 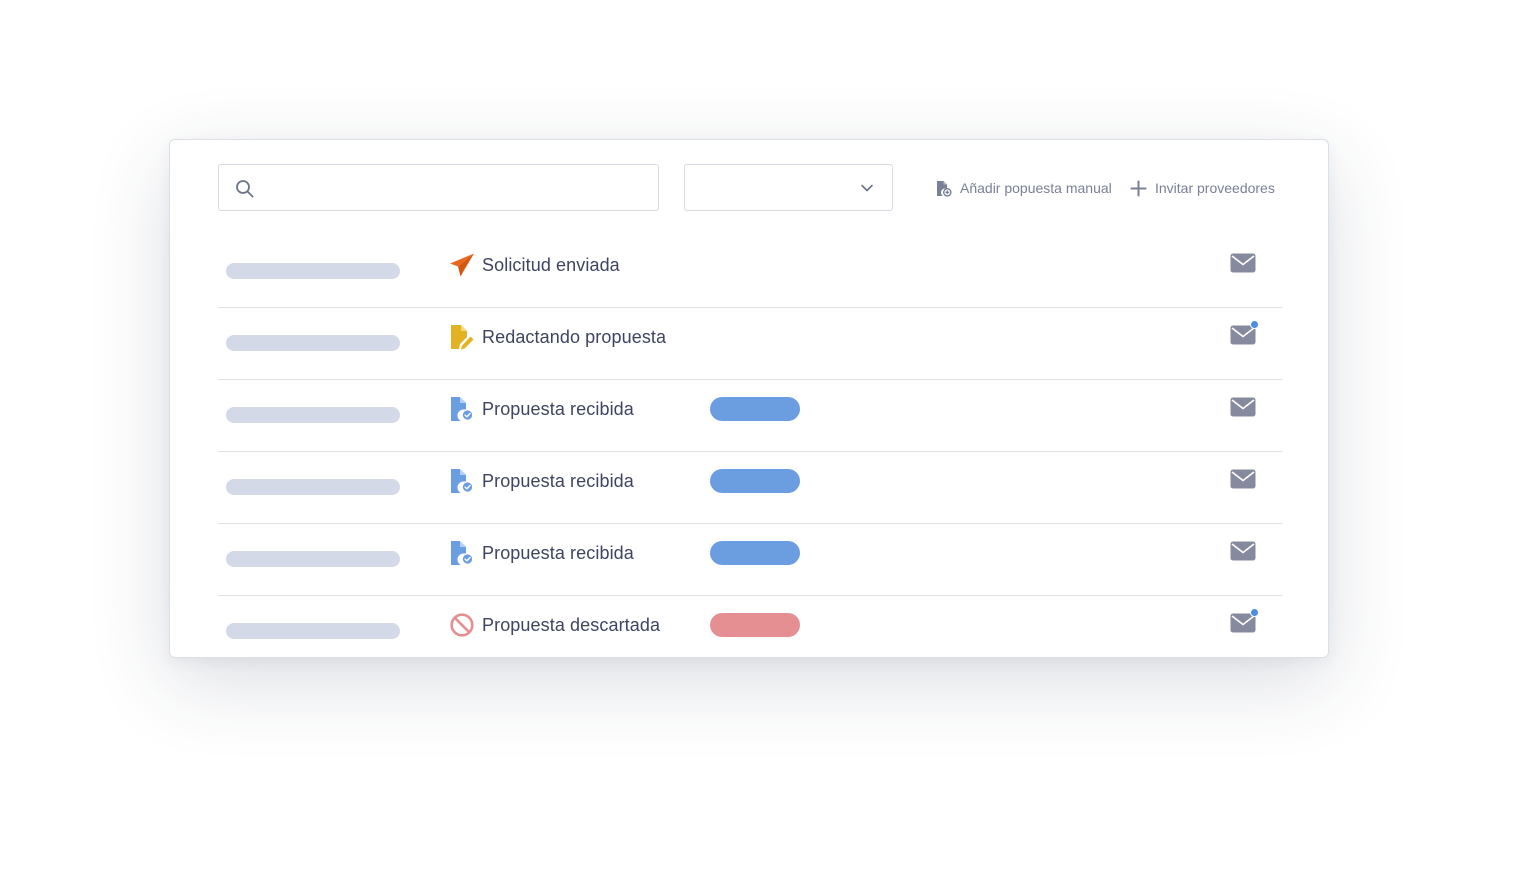 I want to click on invite-suppliers-button: Invitar proveedores, so click(x=1202, y=188).